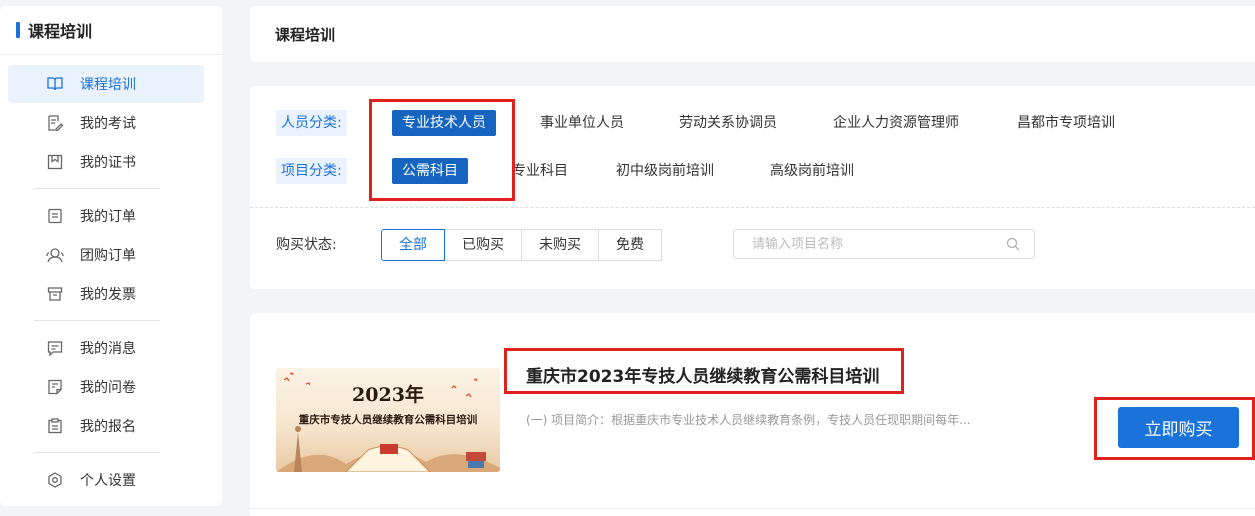  I want to click on page-title-card: 课程培训, so click(752, 34).